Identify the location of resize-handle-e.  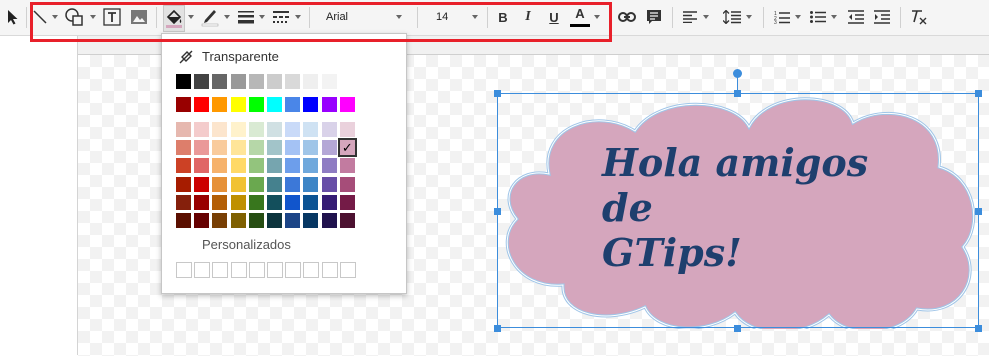
(978, 211).